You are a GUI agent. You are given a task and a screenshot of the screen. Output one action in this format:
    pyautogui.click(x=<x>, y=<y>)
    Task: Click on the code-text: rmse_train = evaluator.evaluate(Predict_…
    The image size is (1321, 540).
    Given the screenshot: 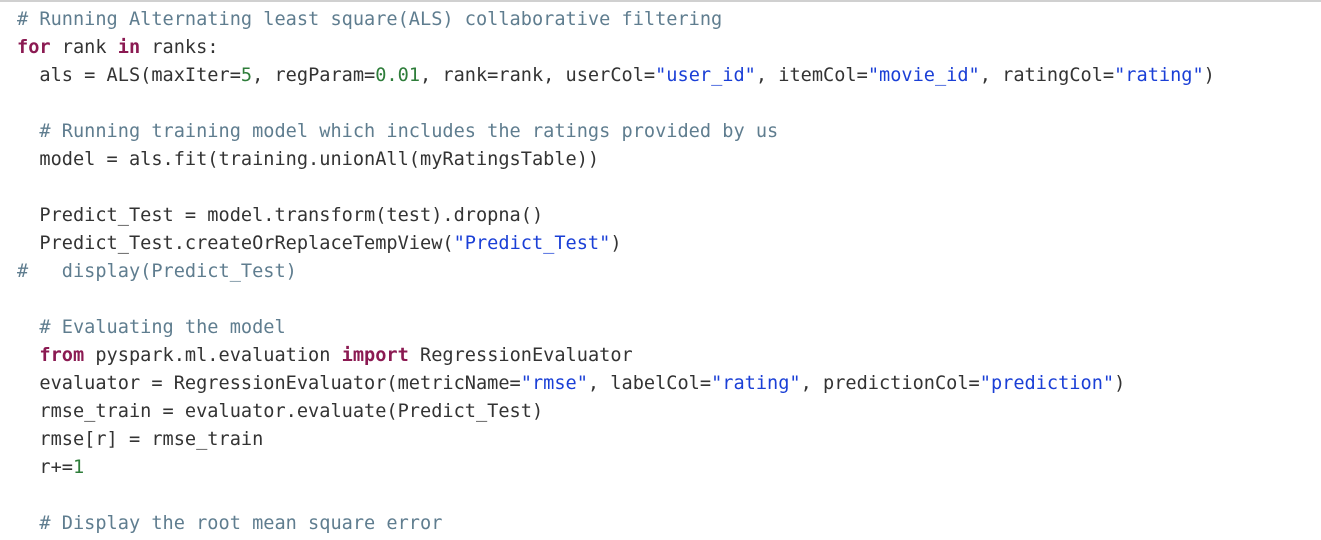 What is the action you would take?
    pyautogui.click(x=280, y=411)
    